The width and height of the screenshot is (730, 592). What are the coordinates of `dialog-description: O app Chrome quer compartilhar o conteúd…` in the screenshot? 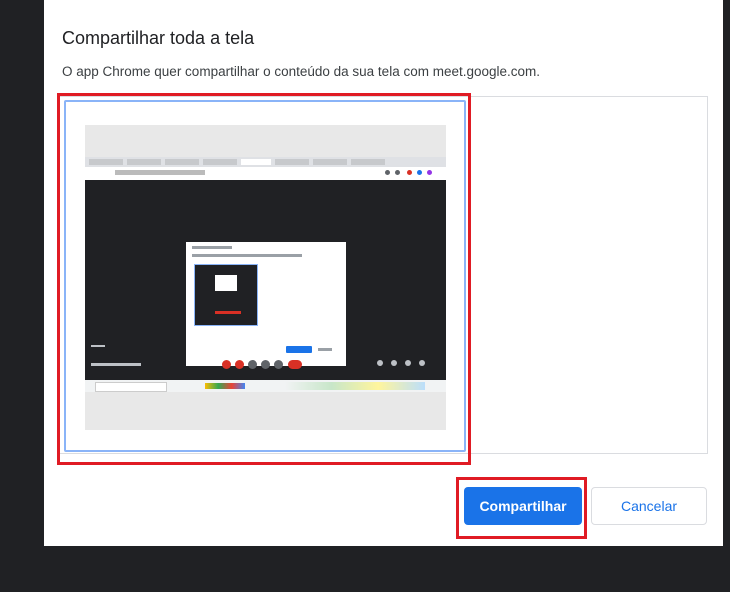 It's located at (301, 71).